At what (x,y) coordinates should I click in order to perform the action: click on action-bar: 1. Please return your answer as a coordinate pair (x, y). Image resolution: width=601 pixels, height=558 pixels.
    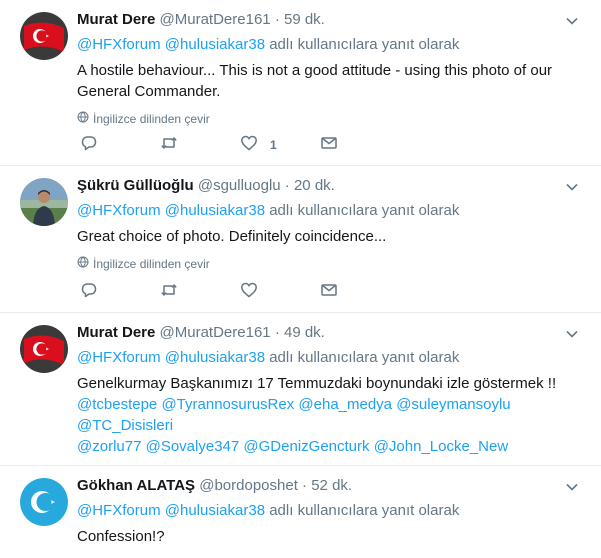
    Looking at the image, I should click on (240, 145).